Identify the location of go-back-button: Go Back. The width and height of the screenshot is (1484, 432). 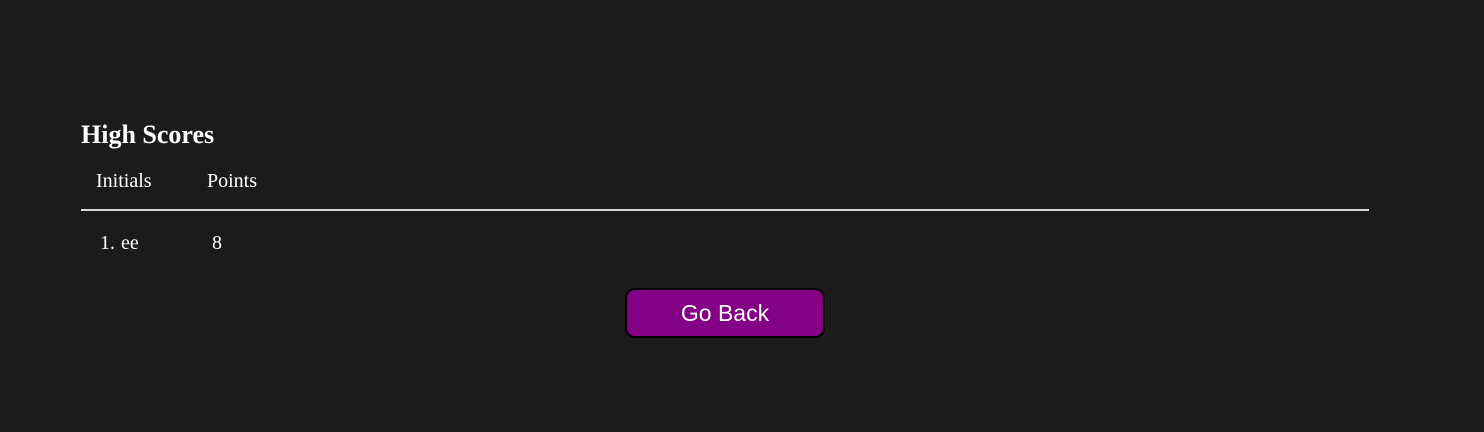
(725, 313).